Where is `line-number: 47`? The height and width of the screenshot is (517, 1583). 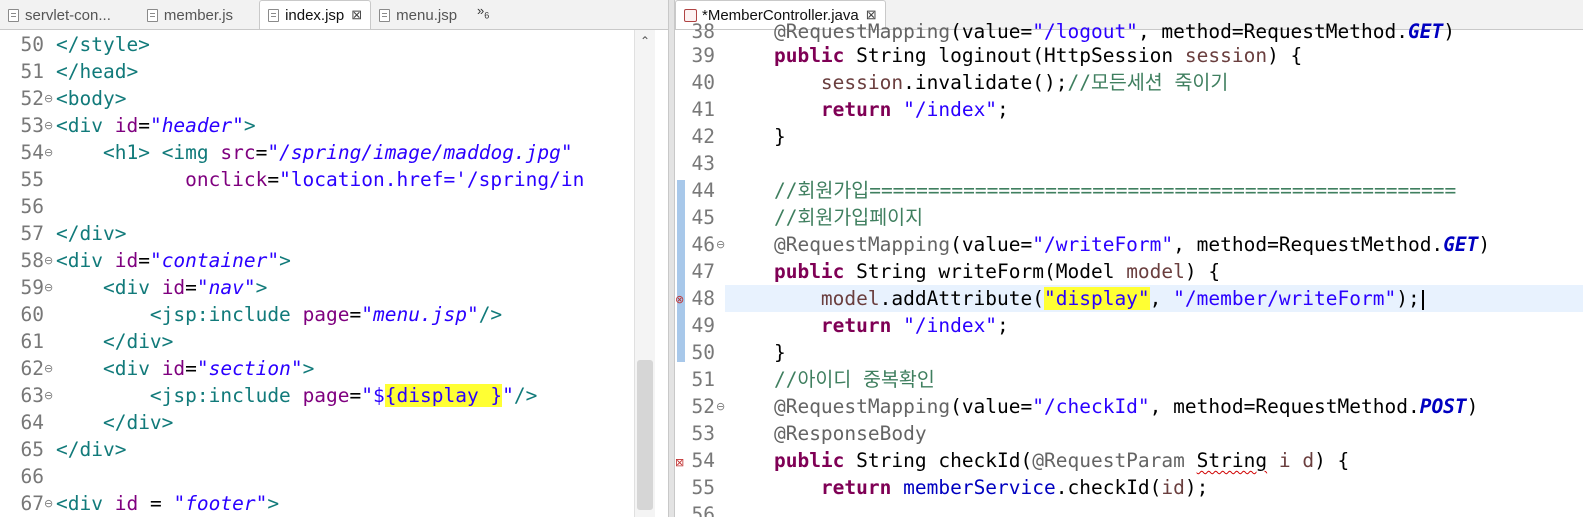 line-number: 47 is located at coordinates (703, 271).